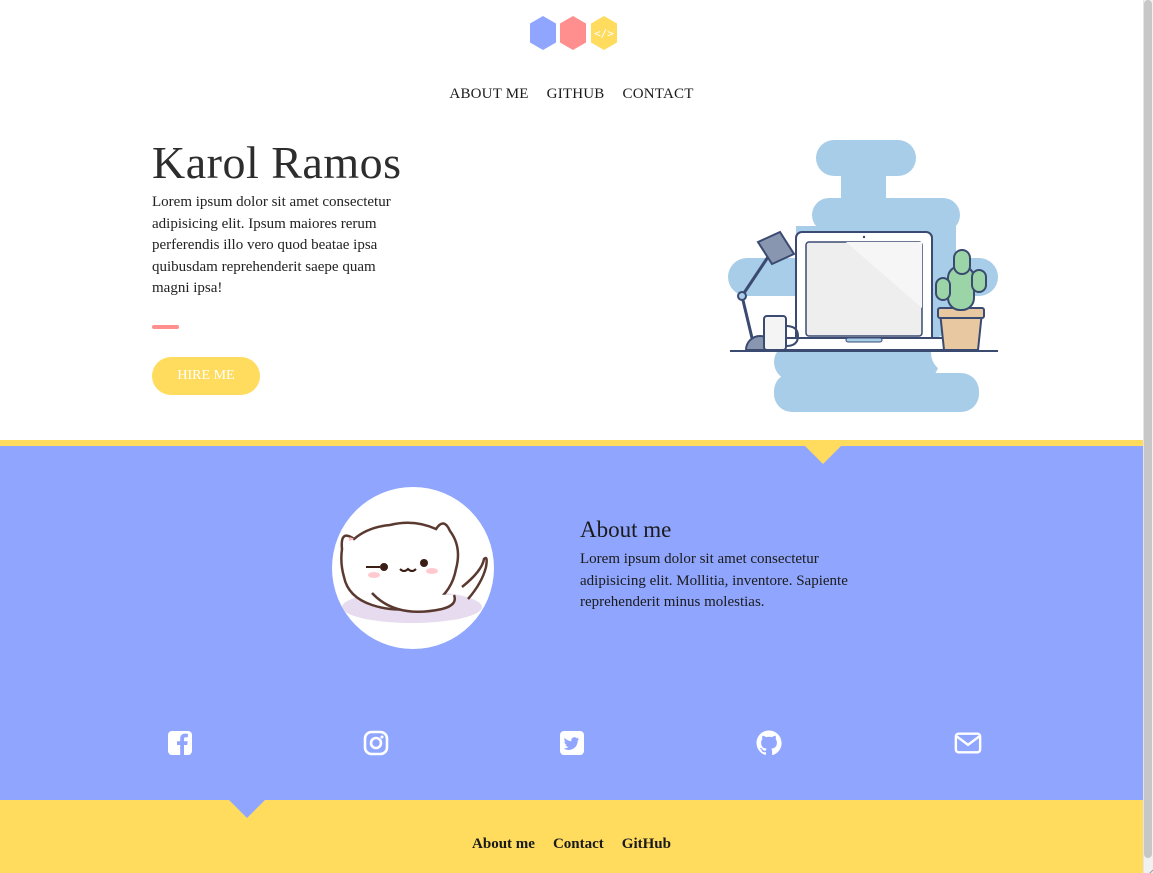  Describe the element at coordinates (206, 376) in the screenshot. I see `hire-me-button: HIRE ME` at that location.